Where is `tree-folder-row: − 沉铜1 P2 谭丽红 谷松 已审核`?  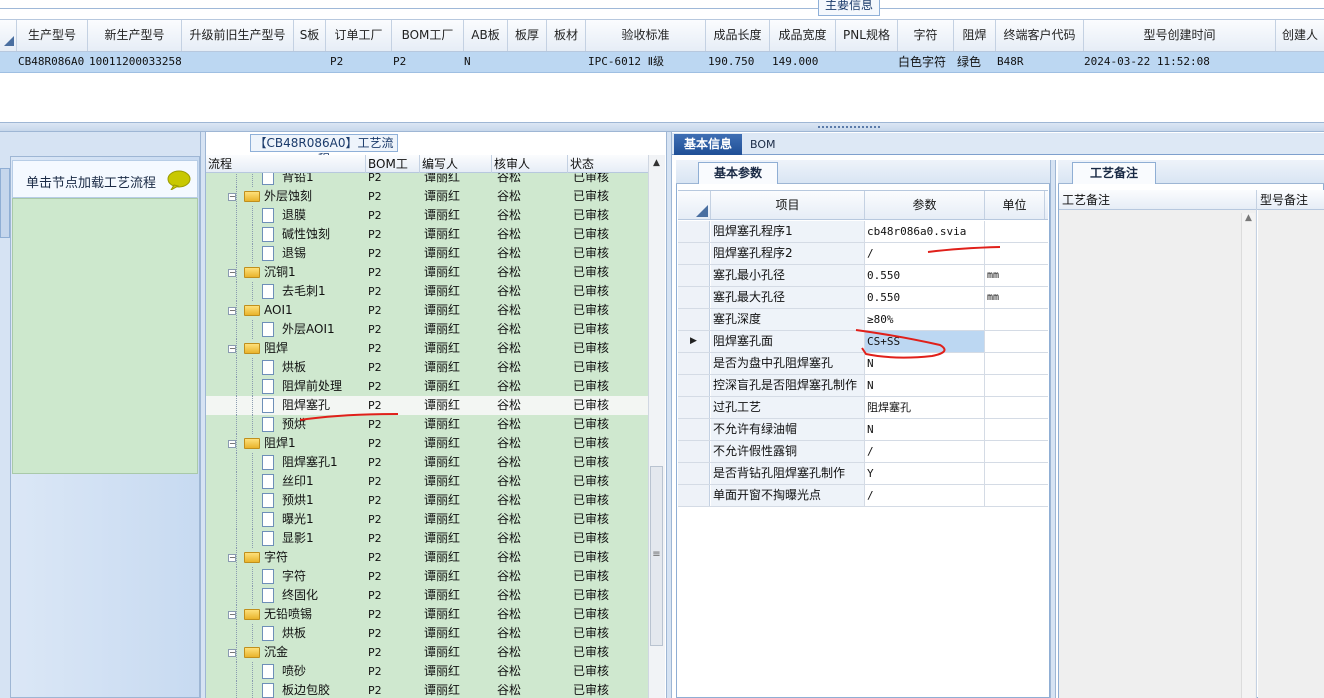 tree-folder-row: − 沉铜1 P2 谭丽红 谷松 已审核 is located at coordinates (427, 272).